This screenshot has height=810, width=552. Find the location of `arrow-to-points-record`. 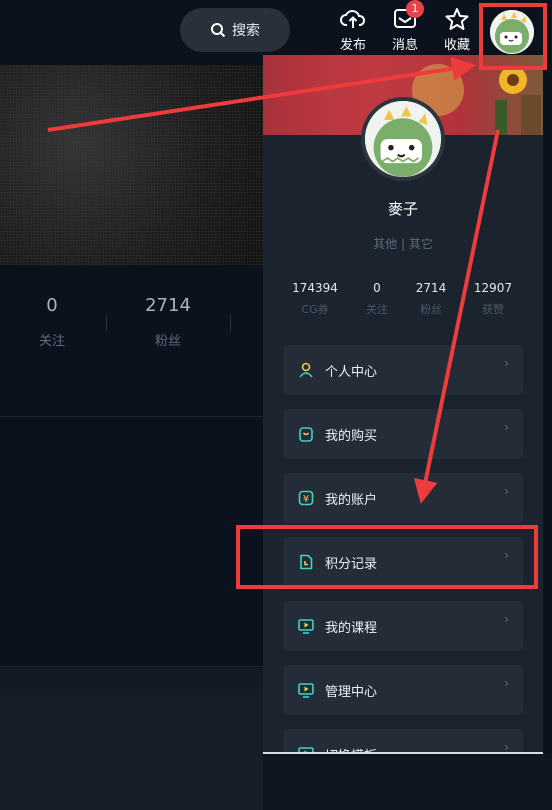

arrow-to-points-record is located at coordinates (456, 316).